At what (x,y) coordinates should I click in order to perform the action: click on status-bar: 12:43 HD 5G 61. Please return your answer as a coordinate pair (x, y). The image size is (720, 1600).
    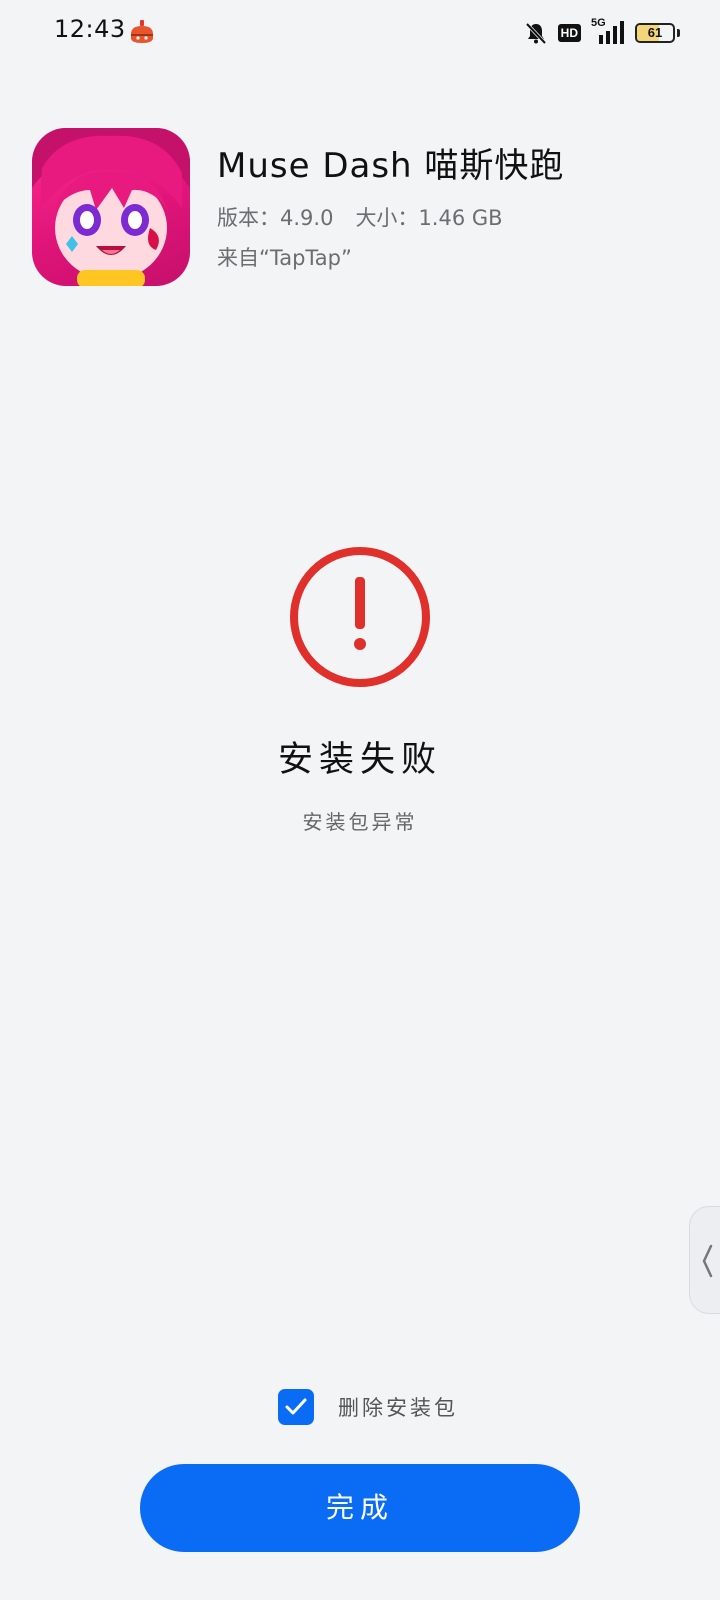
    Looking at the image, I should click on (360, 33).